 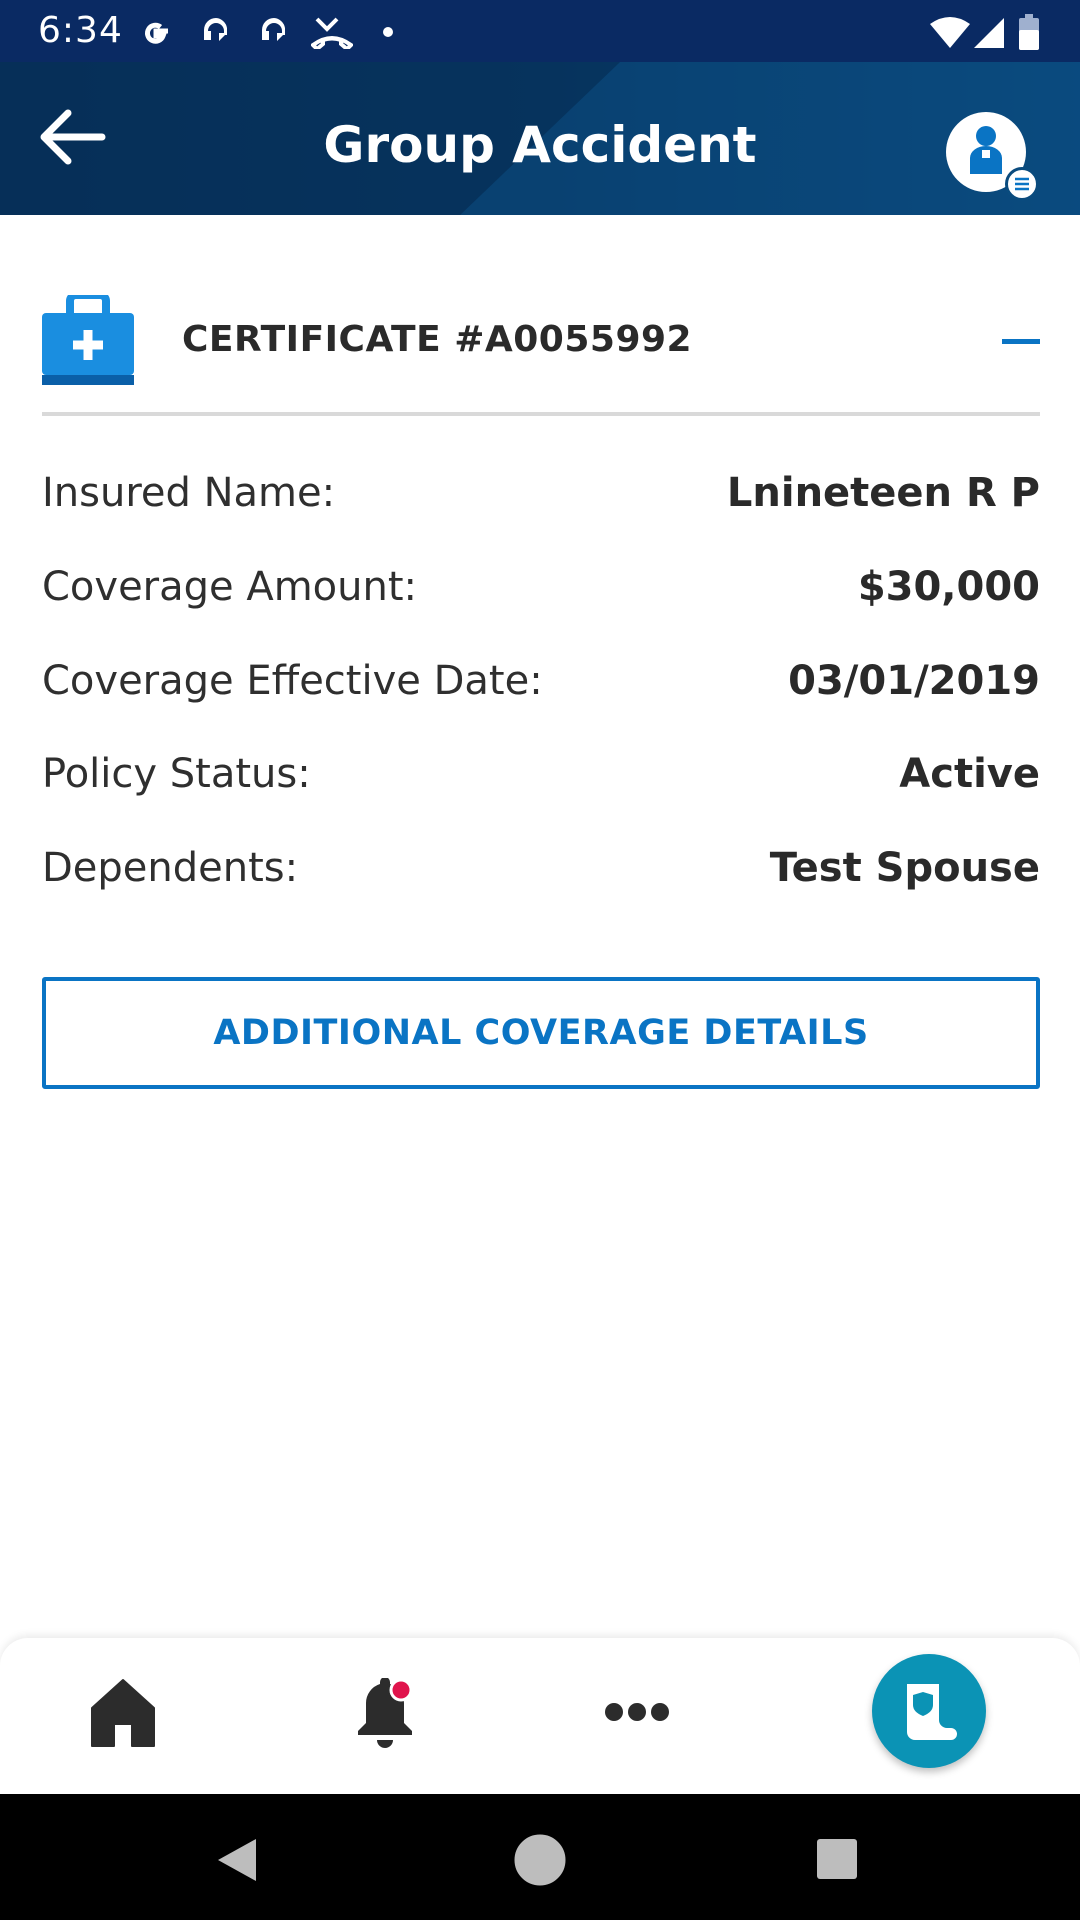 What do you see at coordinates (292, 681) in the screenshot?
I see `detail-label: Coverage Effective Date:` at bounding box center [292, 681].